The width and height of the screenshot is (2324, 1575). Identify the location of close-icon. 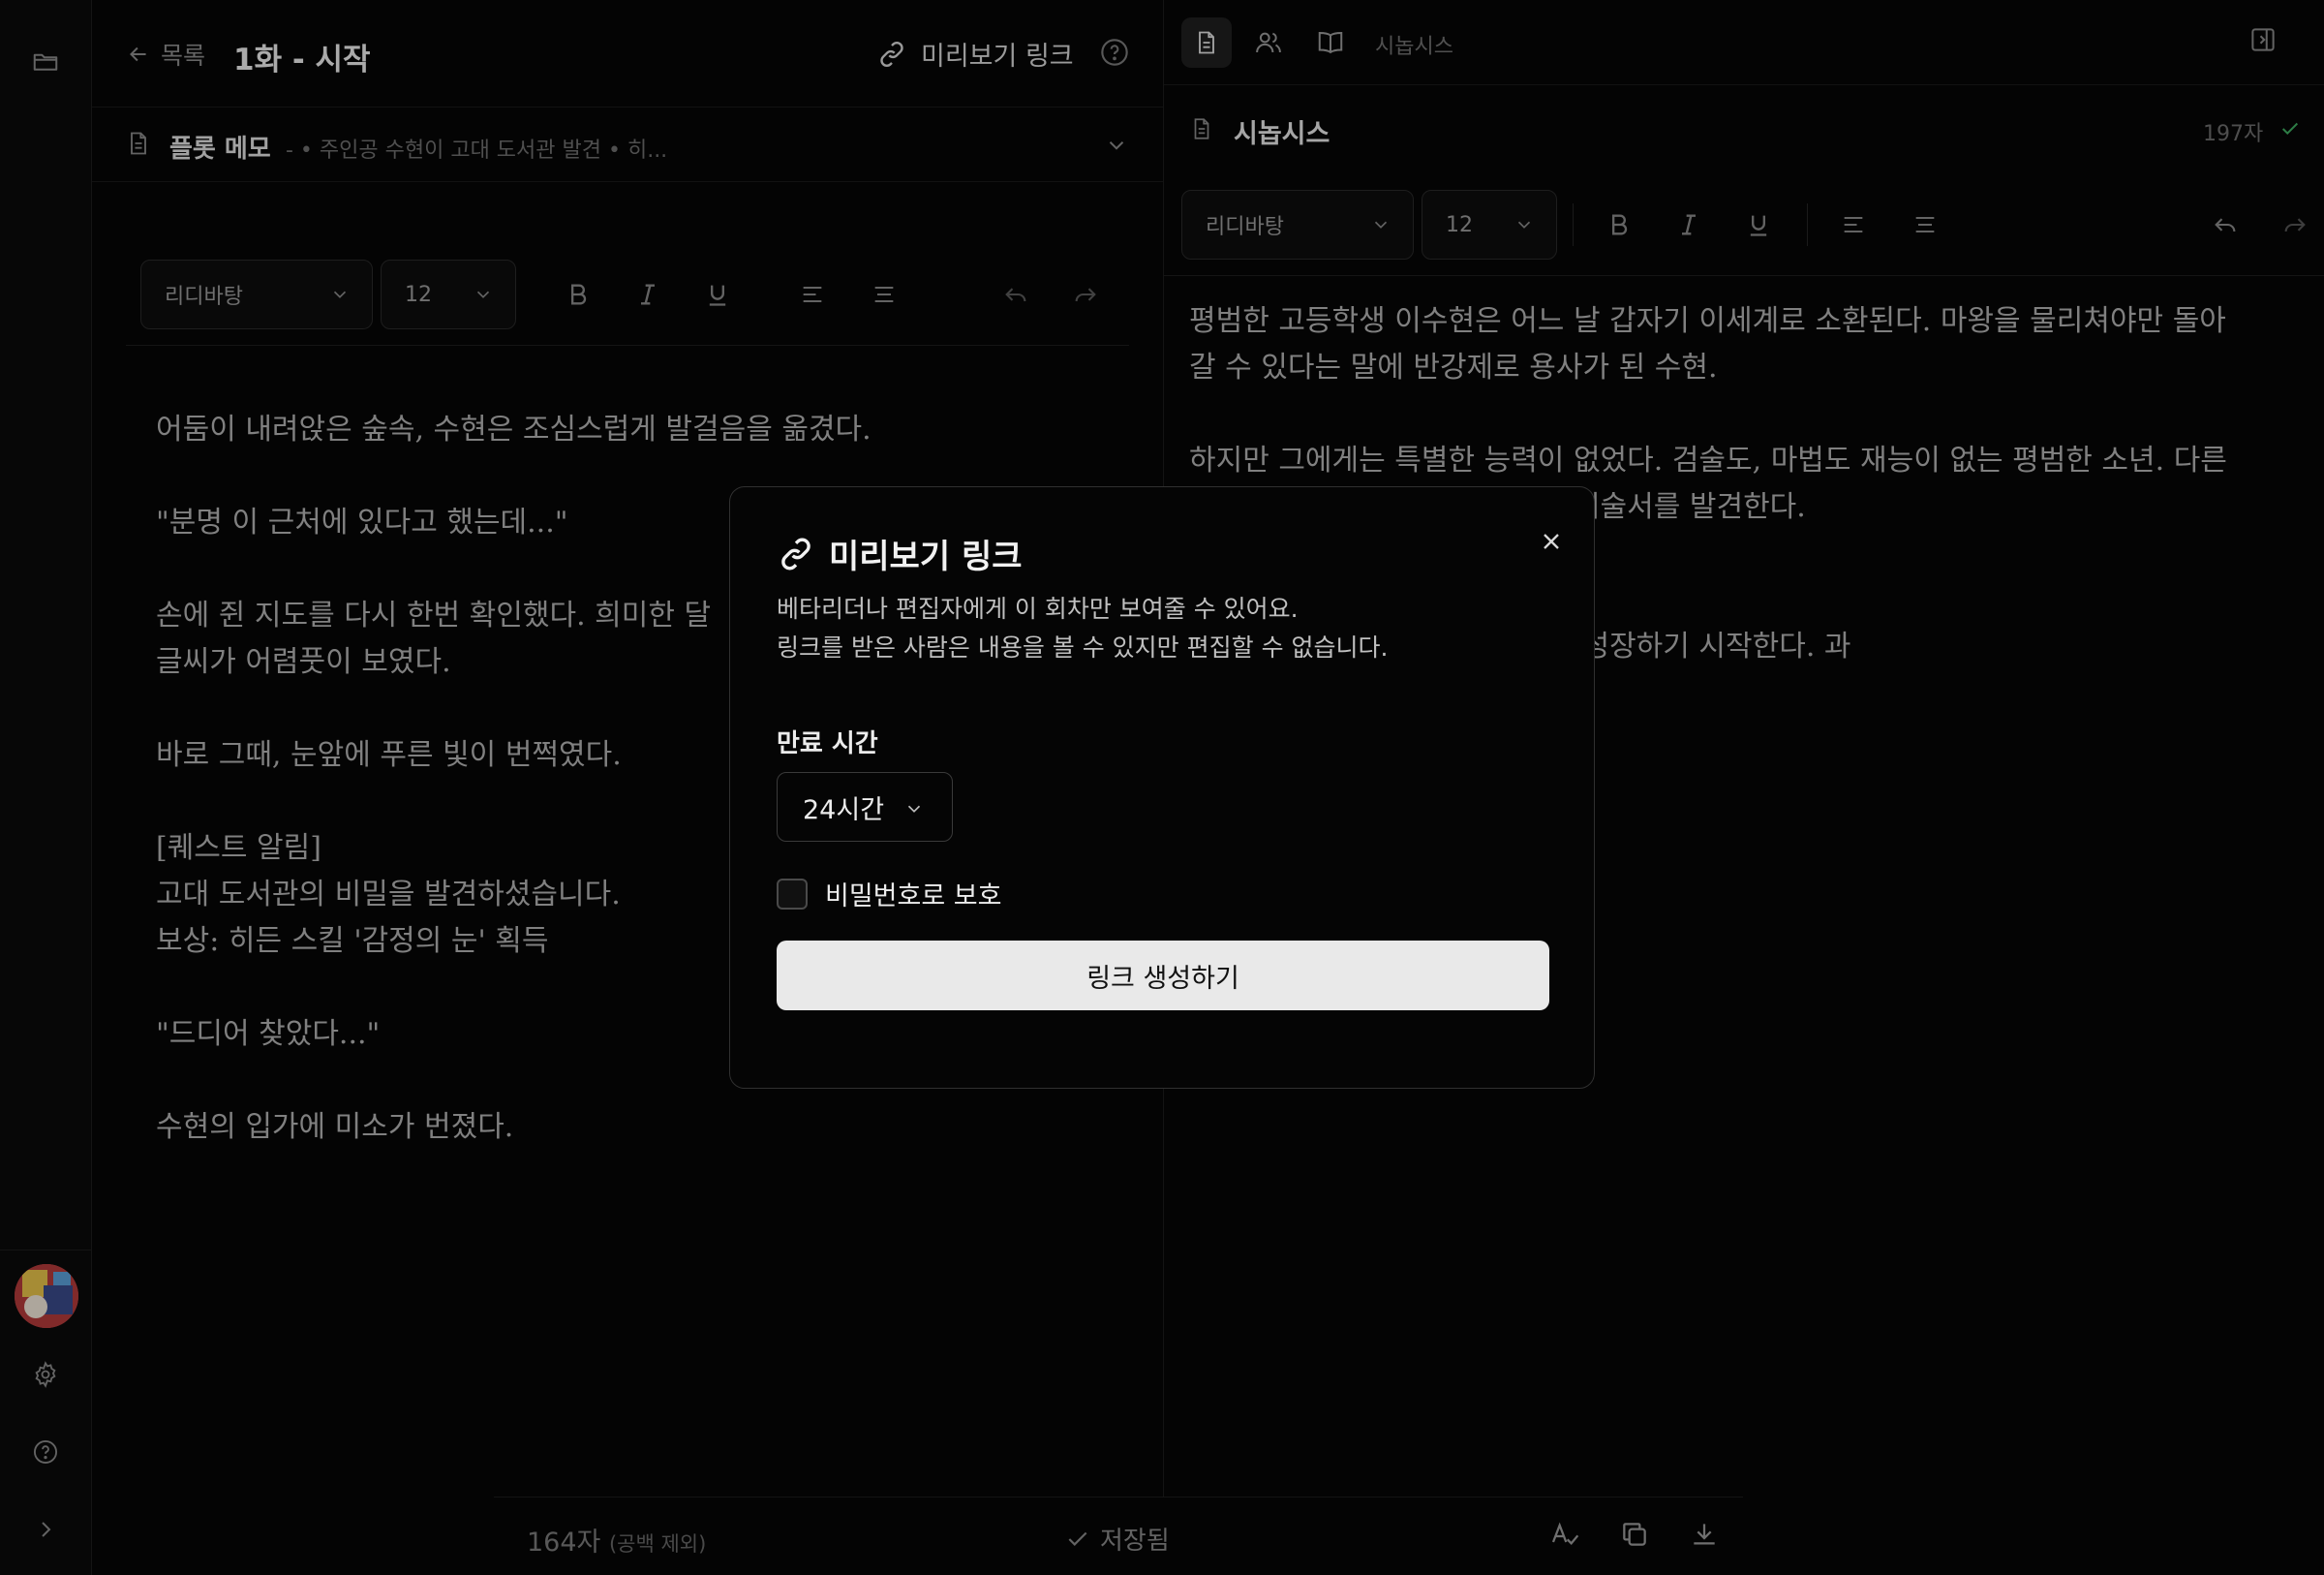
(1552, 541).